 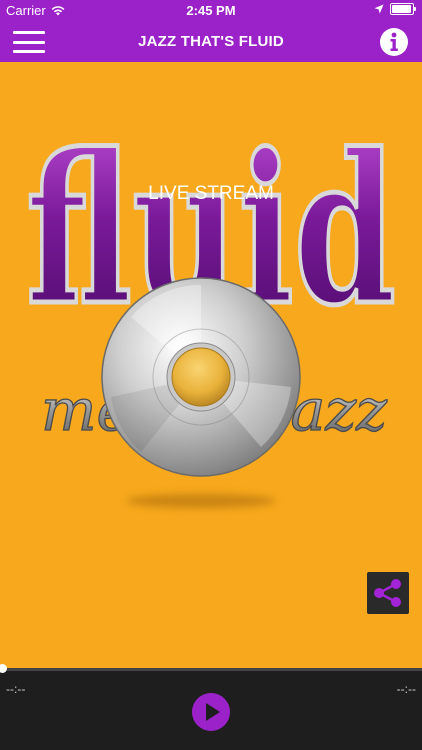 I want to click on cd-disc-icon, so click(x=201, y=377).